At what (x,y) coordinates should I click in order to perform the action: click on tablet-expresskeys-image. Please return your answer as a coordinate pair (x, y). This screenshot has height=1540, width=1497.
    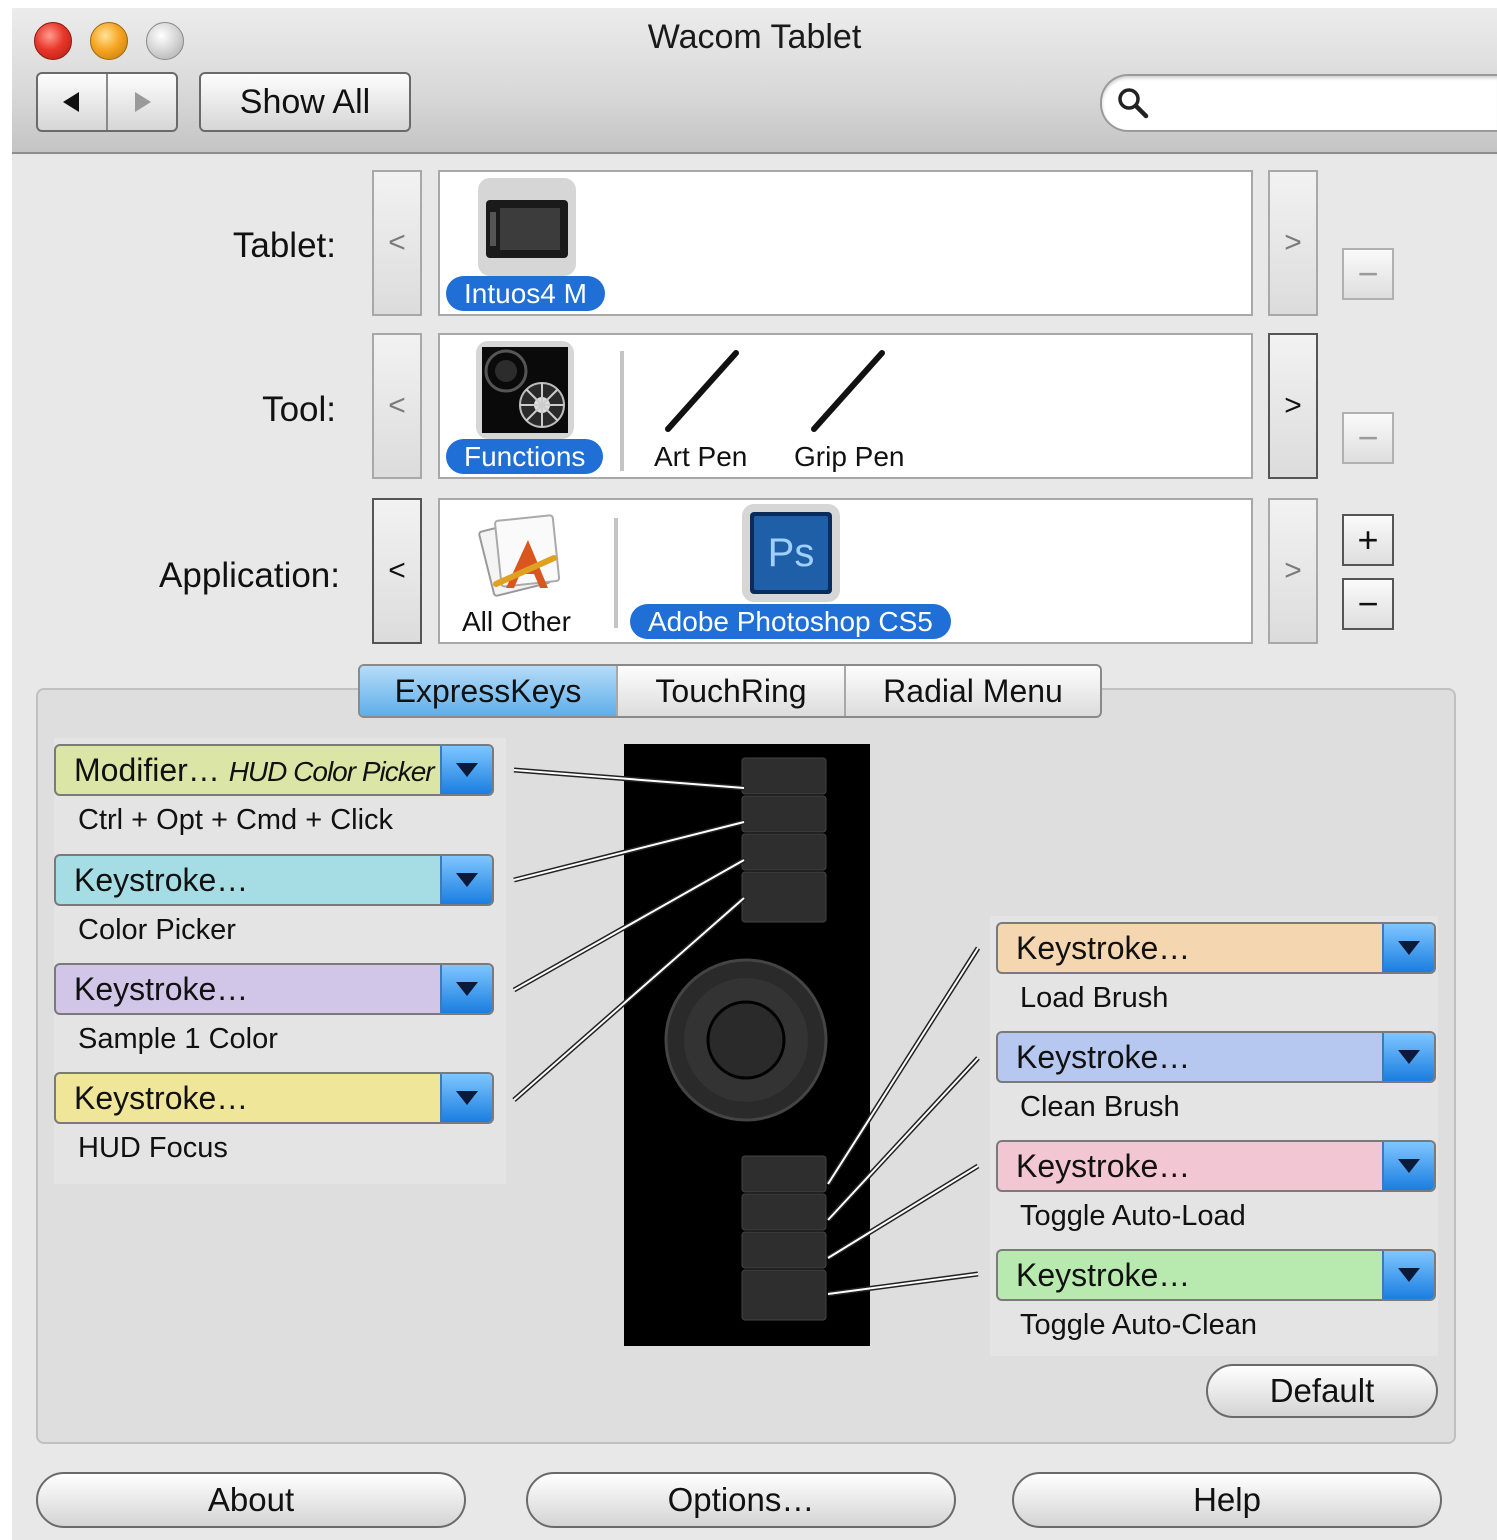
    Looking at the image, I should click on (747, 1045).